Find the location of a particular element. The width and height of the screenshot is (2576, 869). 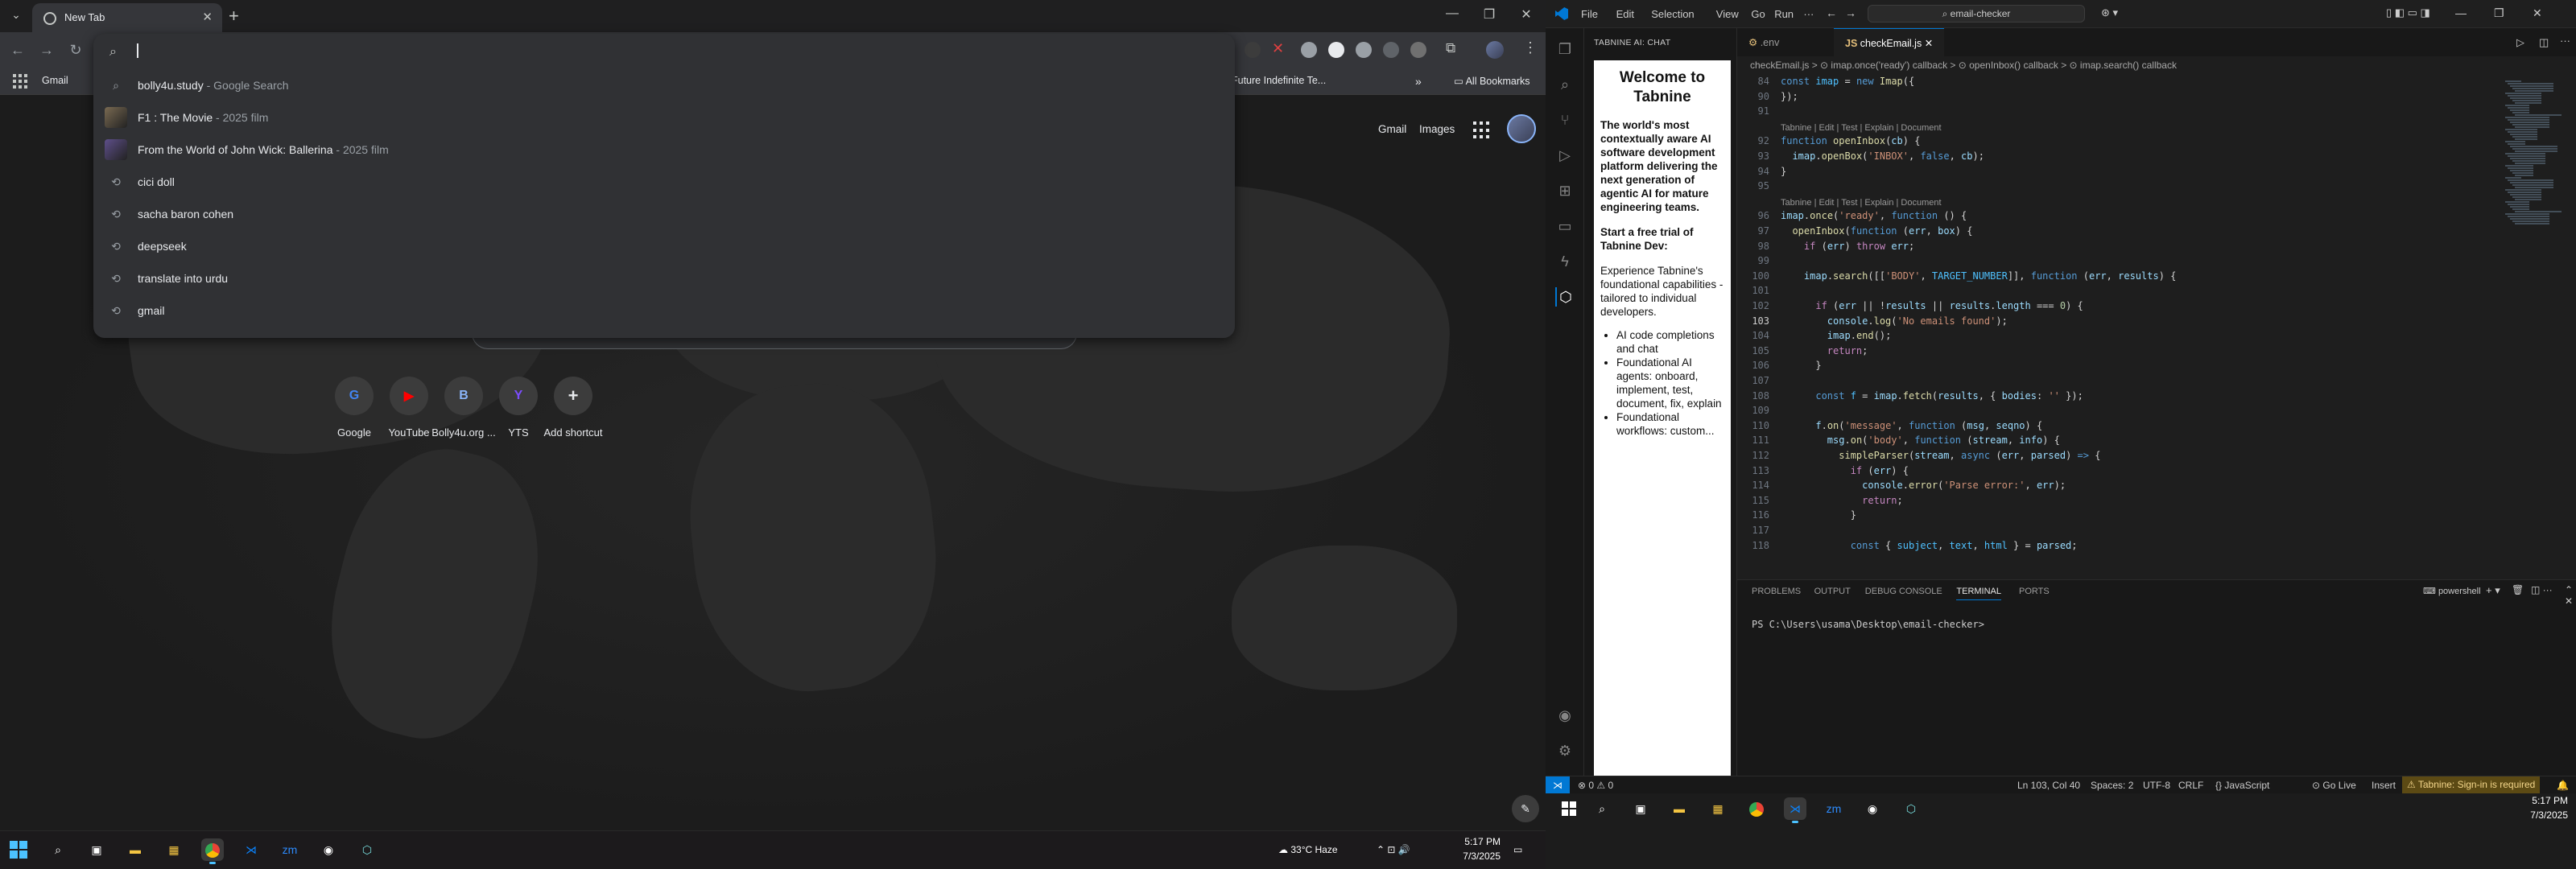

bookmarks-overflow-icon: » is located at coordinates (1418, 81).